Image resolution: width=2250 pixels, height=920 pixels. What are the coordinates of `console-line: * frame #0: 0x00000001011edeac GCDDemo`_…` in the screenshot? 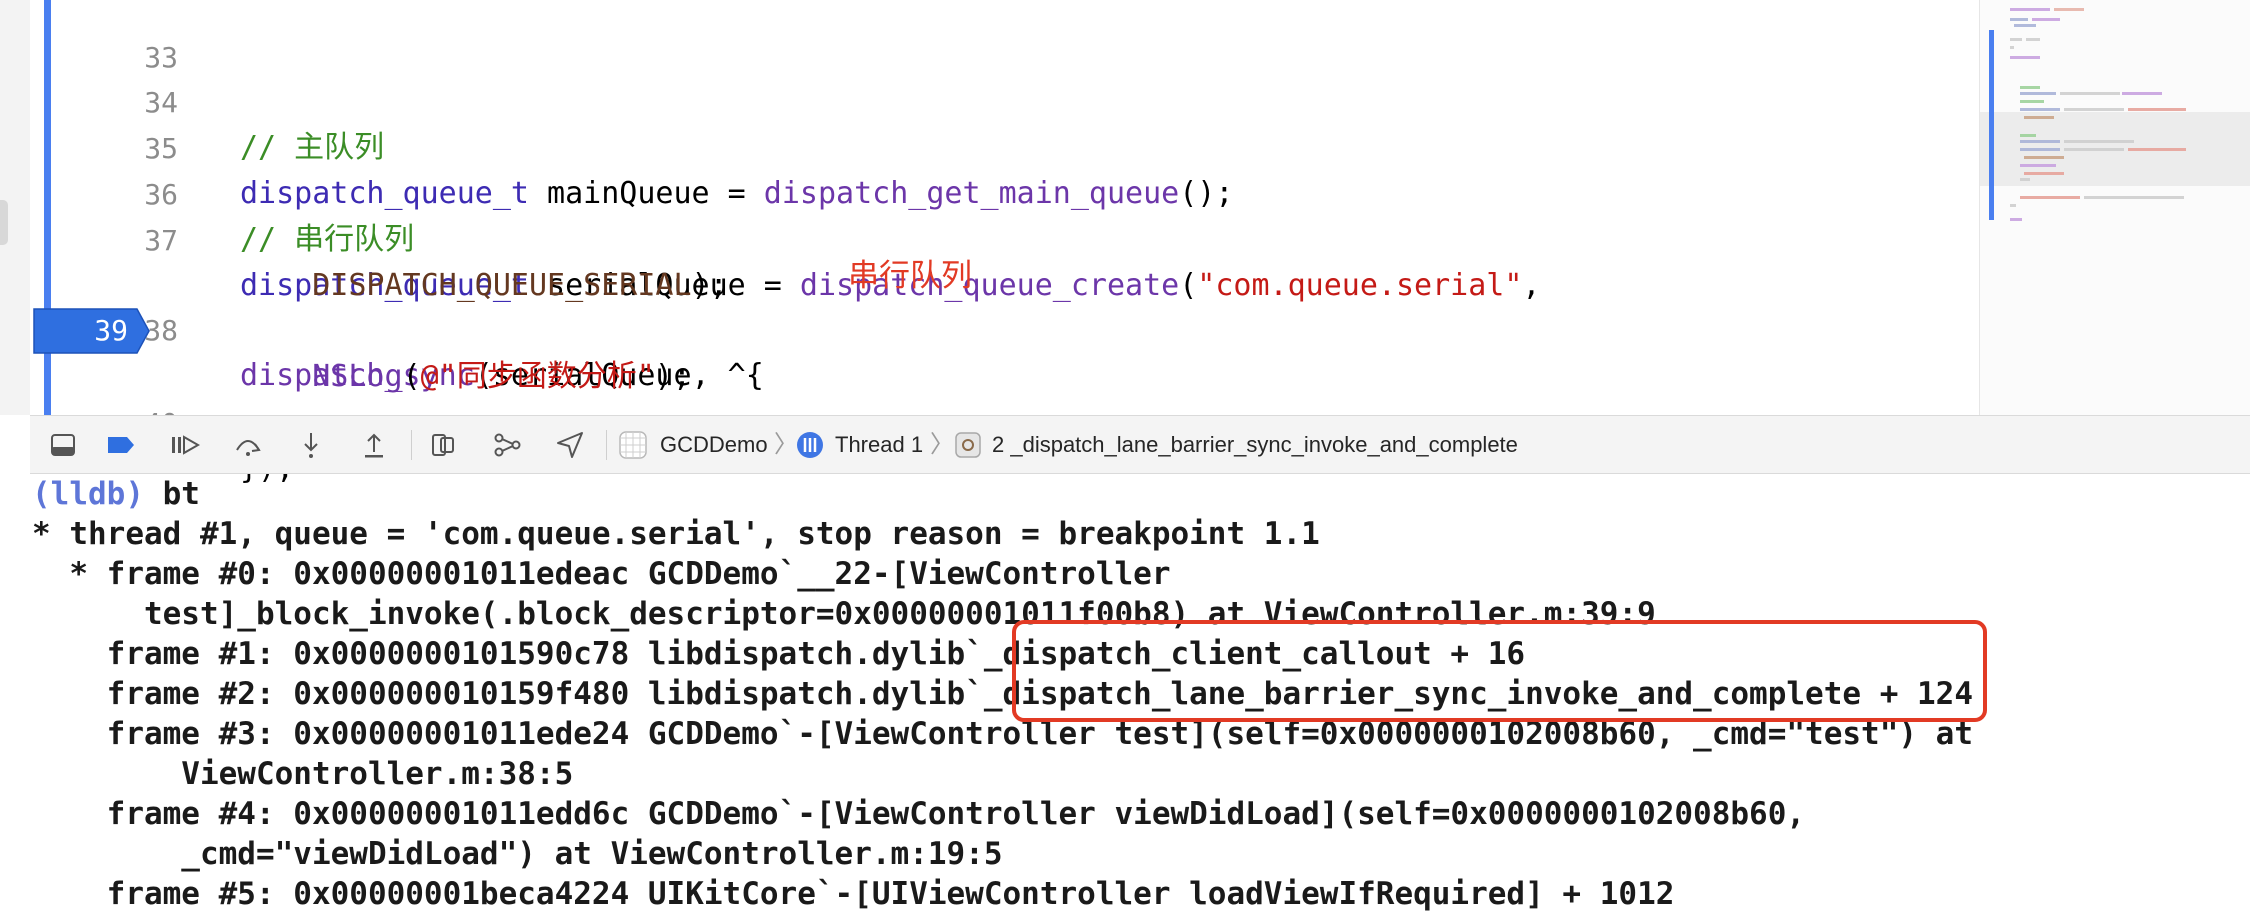 It's located at (601, 574).